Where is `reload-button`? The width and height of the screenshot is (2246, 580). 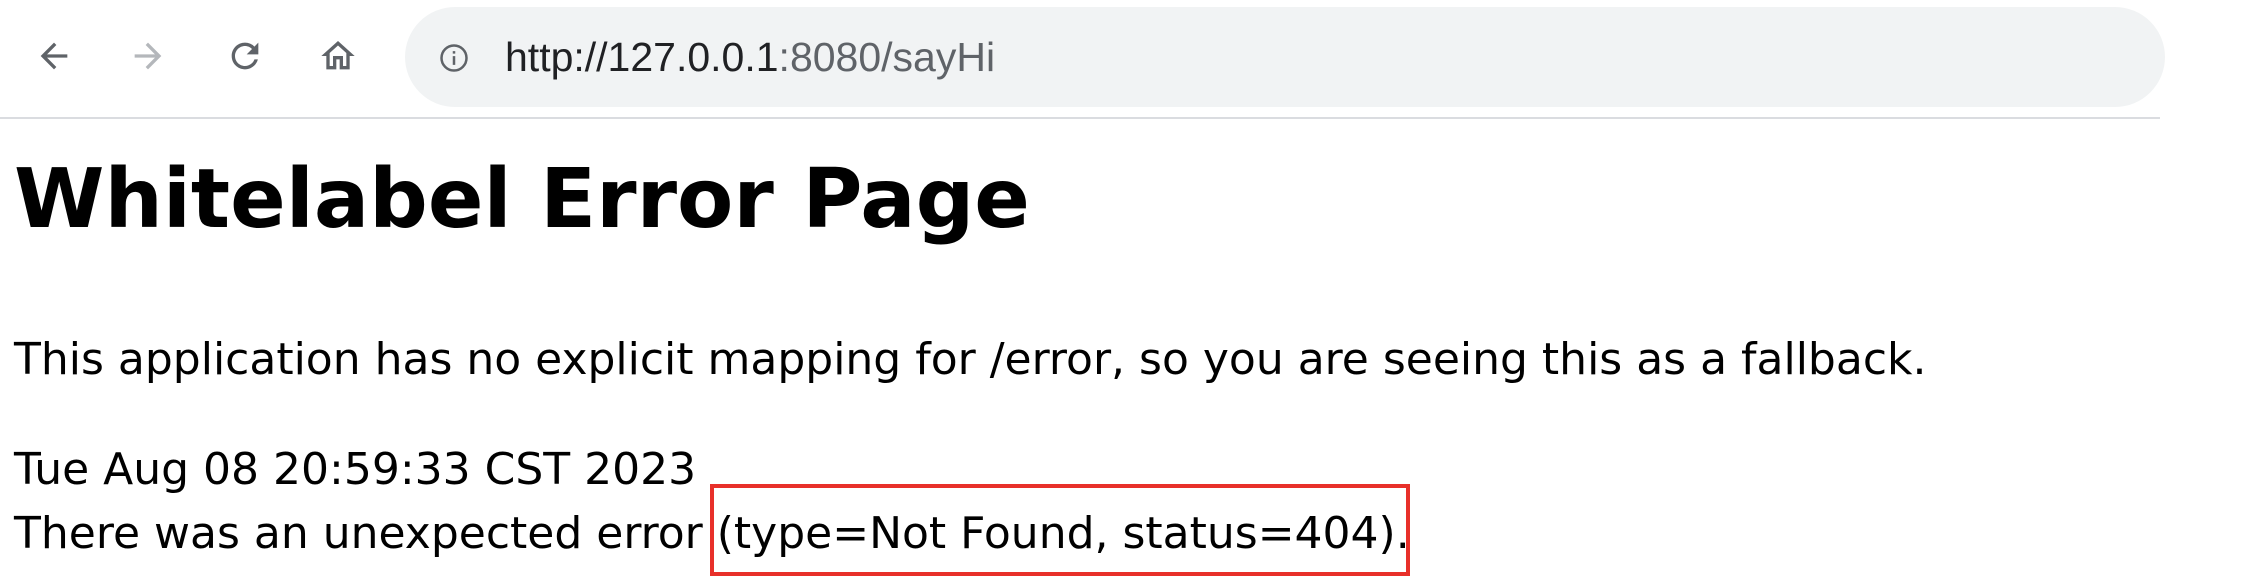
reload-button is located at coordinates (245, 56).